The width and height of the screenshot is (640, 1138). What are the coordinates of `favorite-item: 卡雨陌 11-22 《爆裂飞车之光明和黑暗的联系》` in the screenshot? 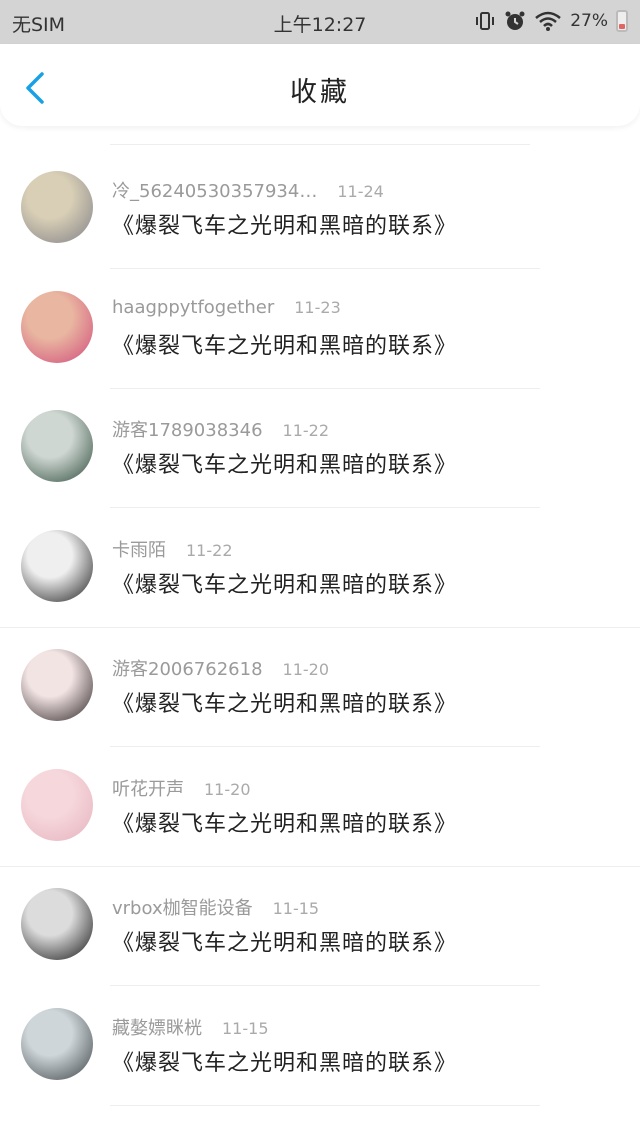 It's located at (320, 568).